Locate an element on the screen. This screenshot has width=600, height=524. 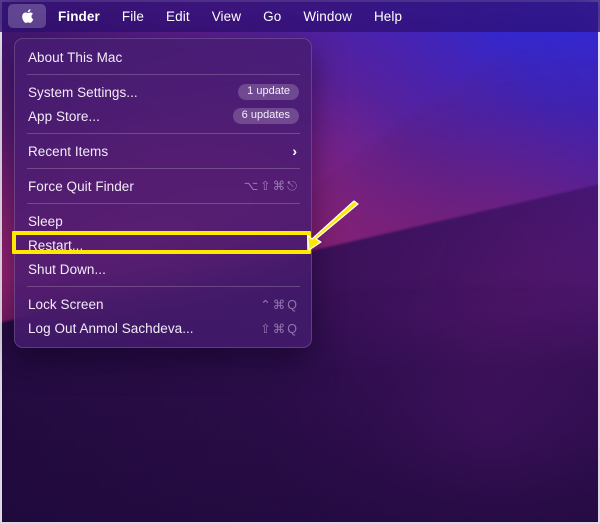
menubar-item-go: Go is located at coordinates (272, 16).